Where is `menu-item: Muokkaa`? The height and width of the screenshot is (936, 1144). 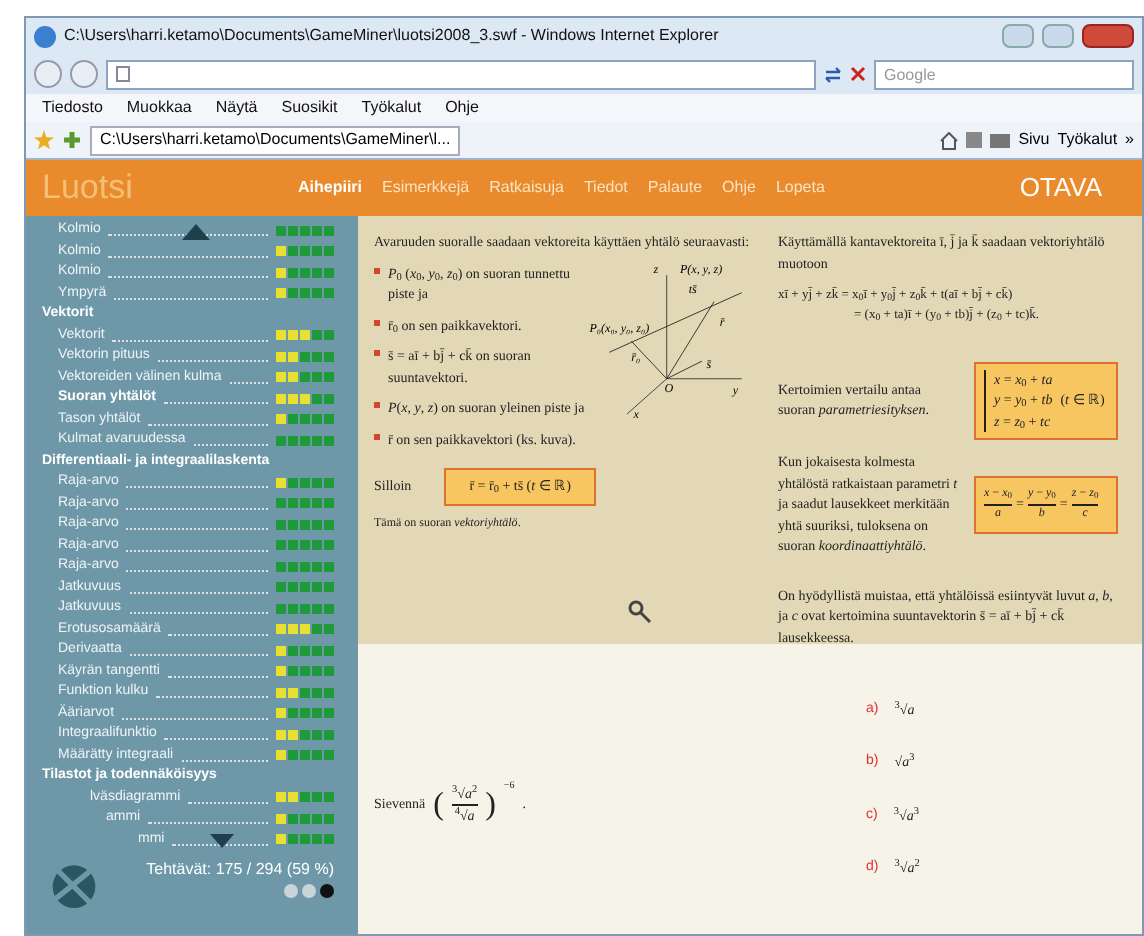 menu-item: Muokkaa is located at coordinates (159, 108).